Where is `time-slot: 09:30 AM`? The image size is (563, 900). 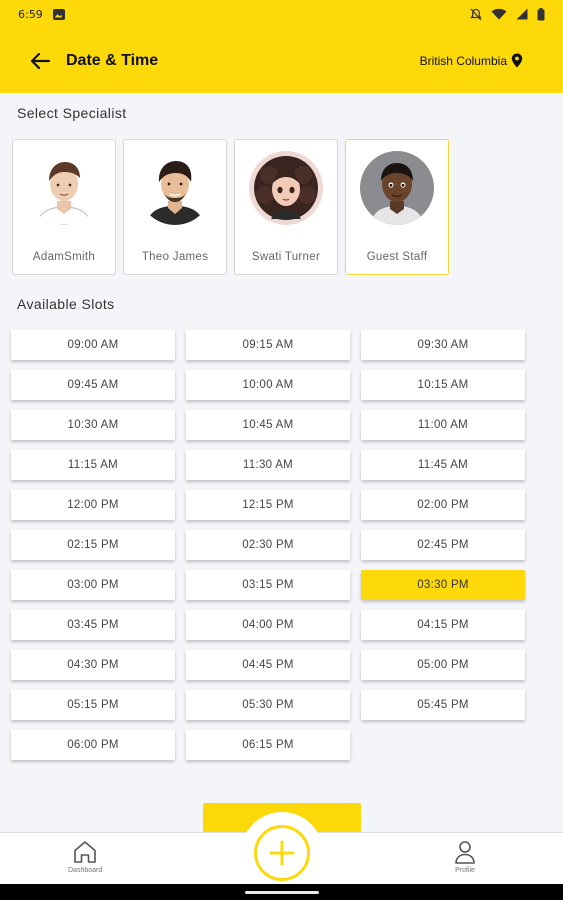
time-slot: 09:30 AM is located at coordinates (443, 345).